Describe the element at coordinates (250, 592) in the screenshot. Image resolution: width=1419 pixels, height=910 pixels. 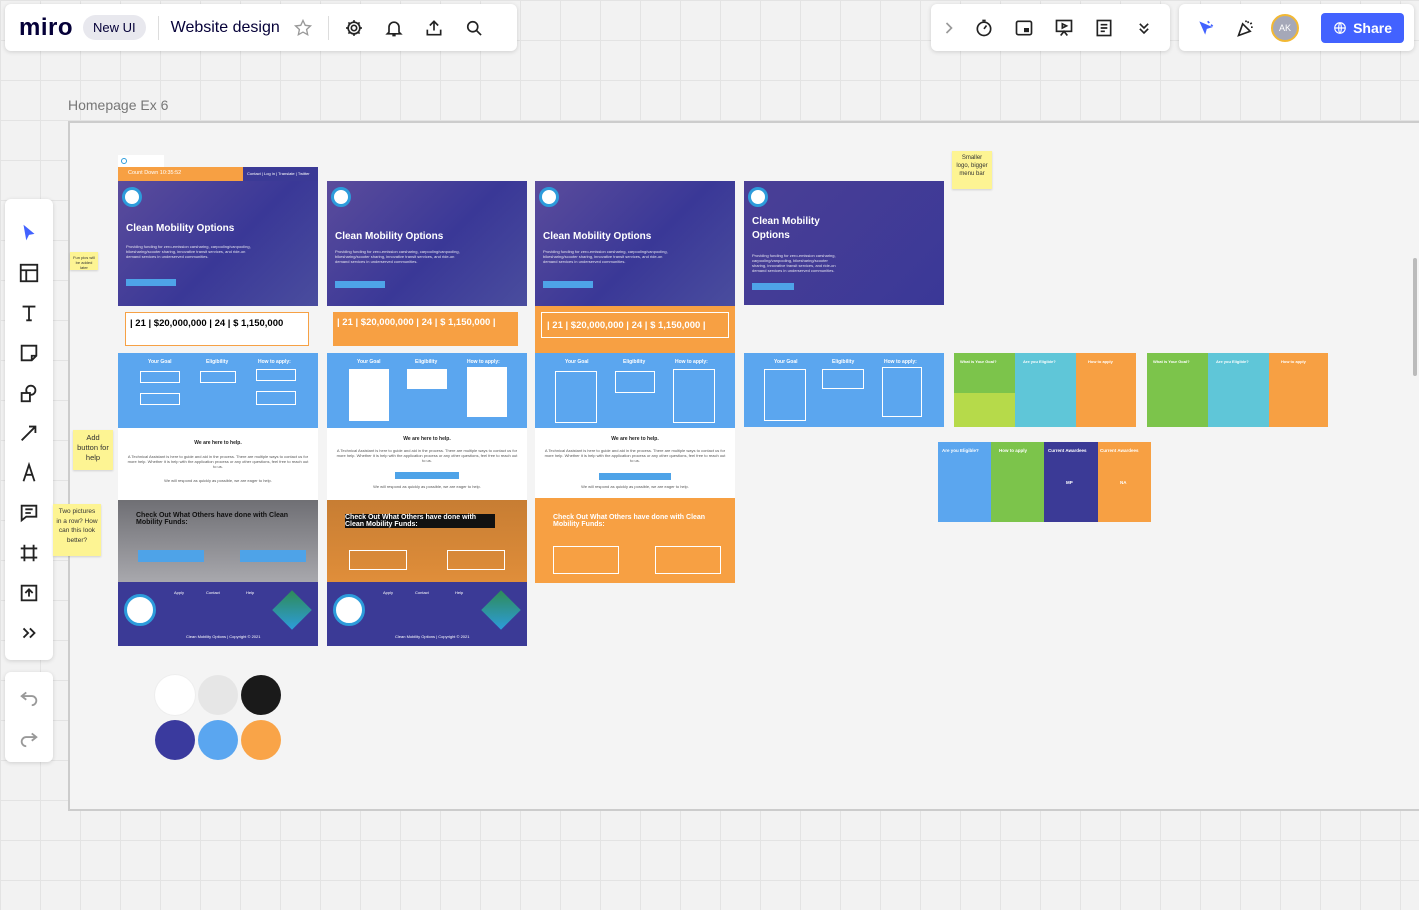
I see `footer-help: Help` at that location.